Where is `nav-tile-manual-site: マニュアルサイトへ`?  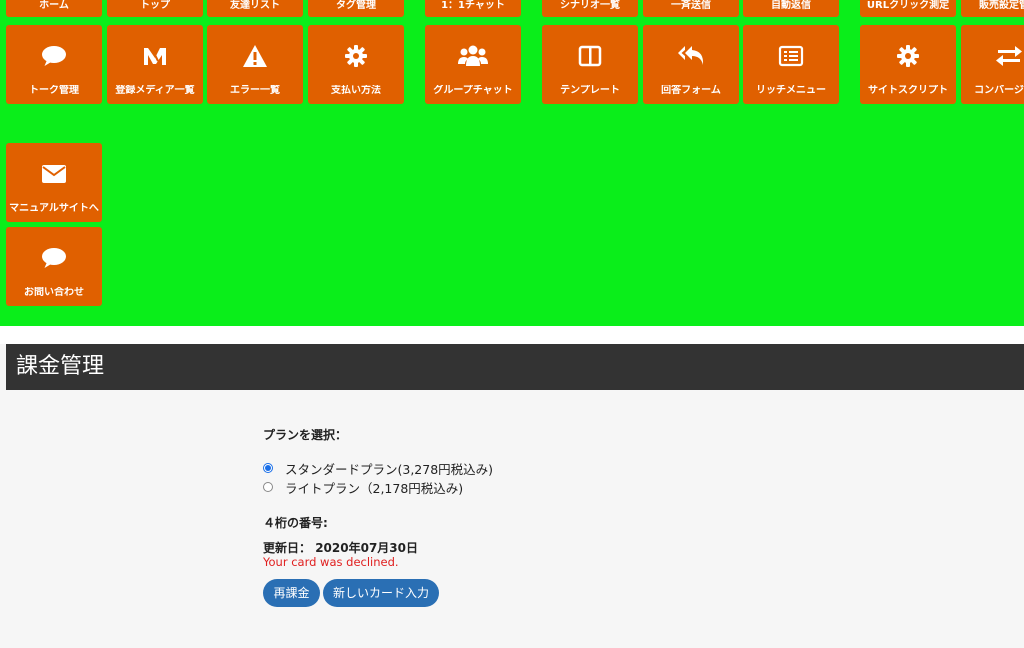
nav-tile-manual-site: マニュアルサイトへ is located at coordinates (54, 182).